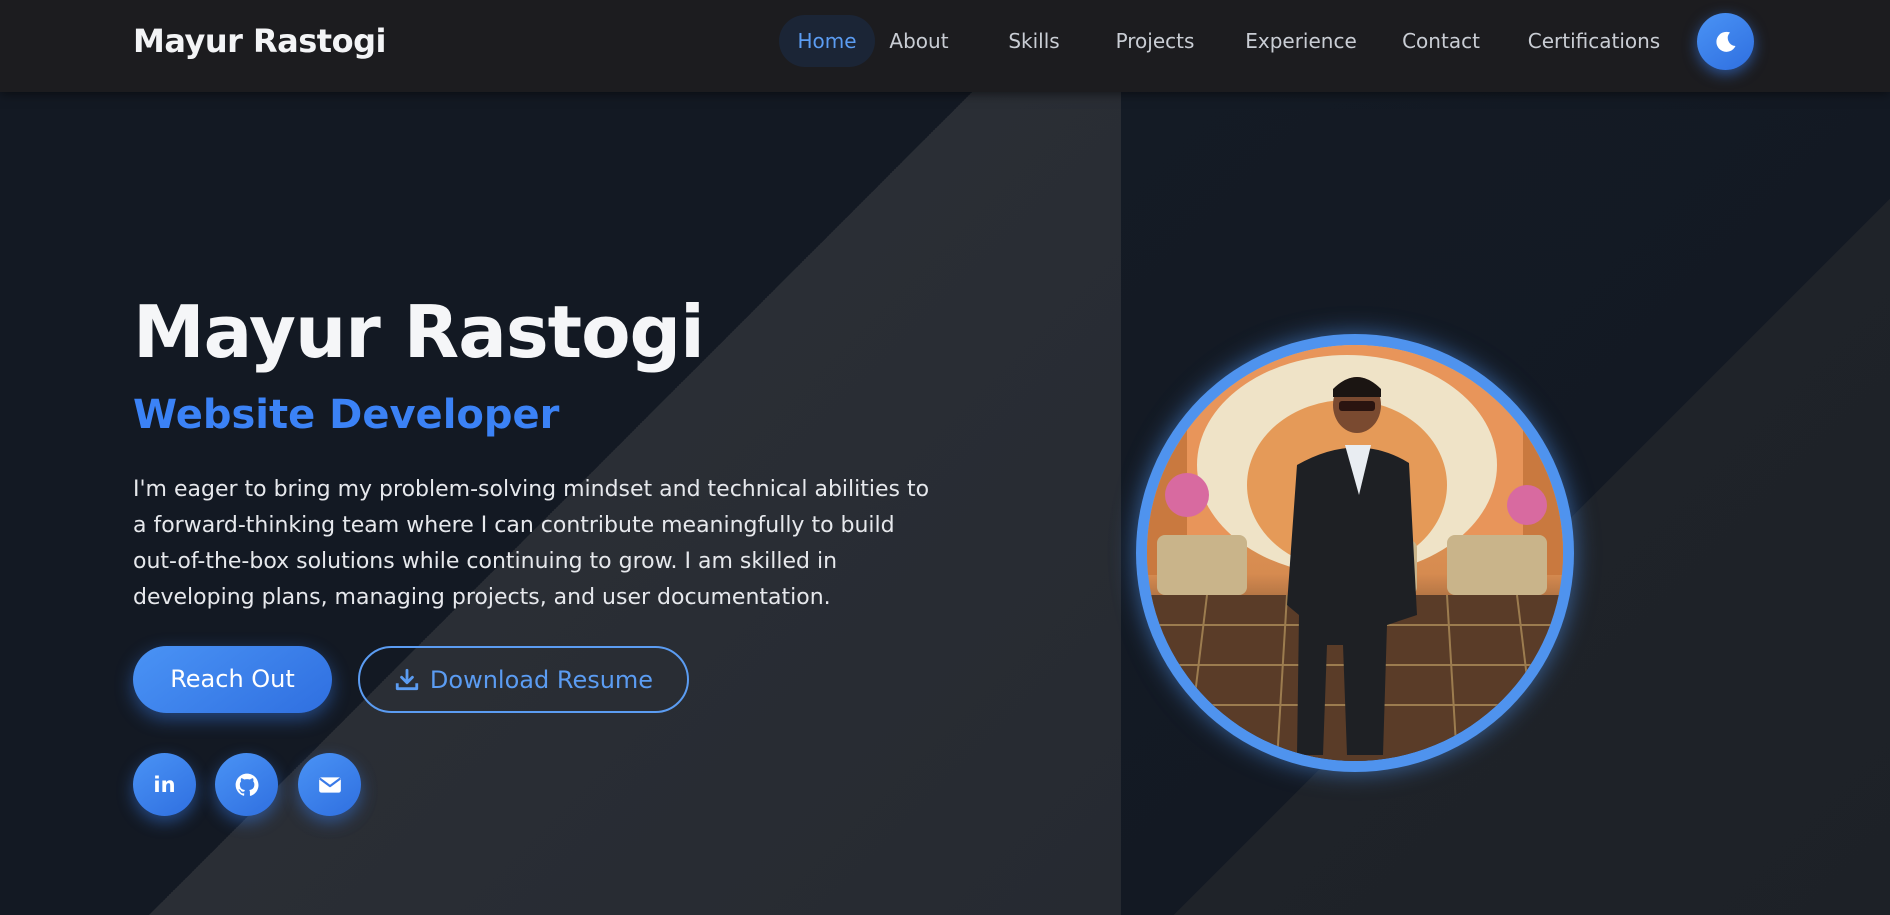 The height and width of the screenshot is (915, 1890). Describe the element at coordinates (419, 332) in the screenshot. I see `hero-name: Mayur Rastogi` at that location.